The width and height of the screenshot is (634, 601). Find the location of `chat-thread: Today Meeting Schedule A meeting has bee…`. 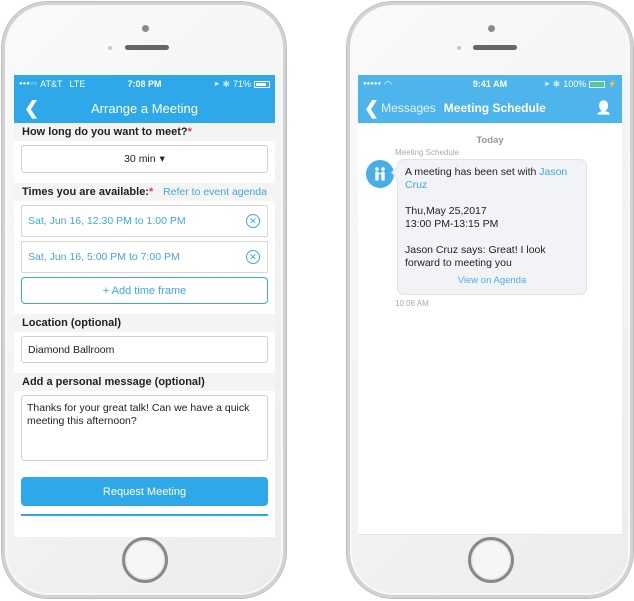

chat-thread: Today Meeting Schedule A meeting has bee… is located at coordinates (490, 215).